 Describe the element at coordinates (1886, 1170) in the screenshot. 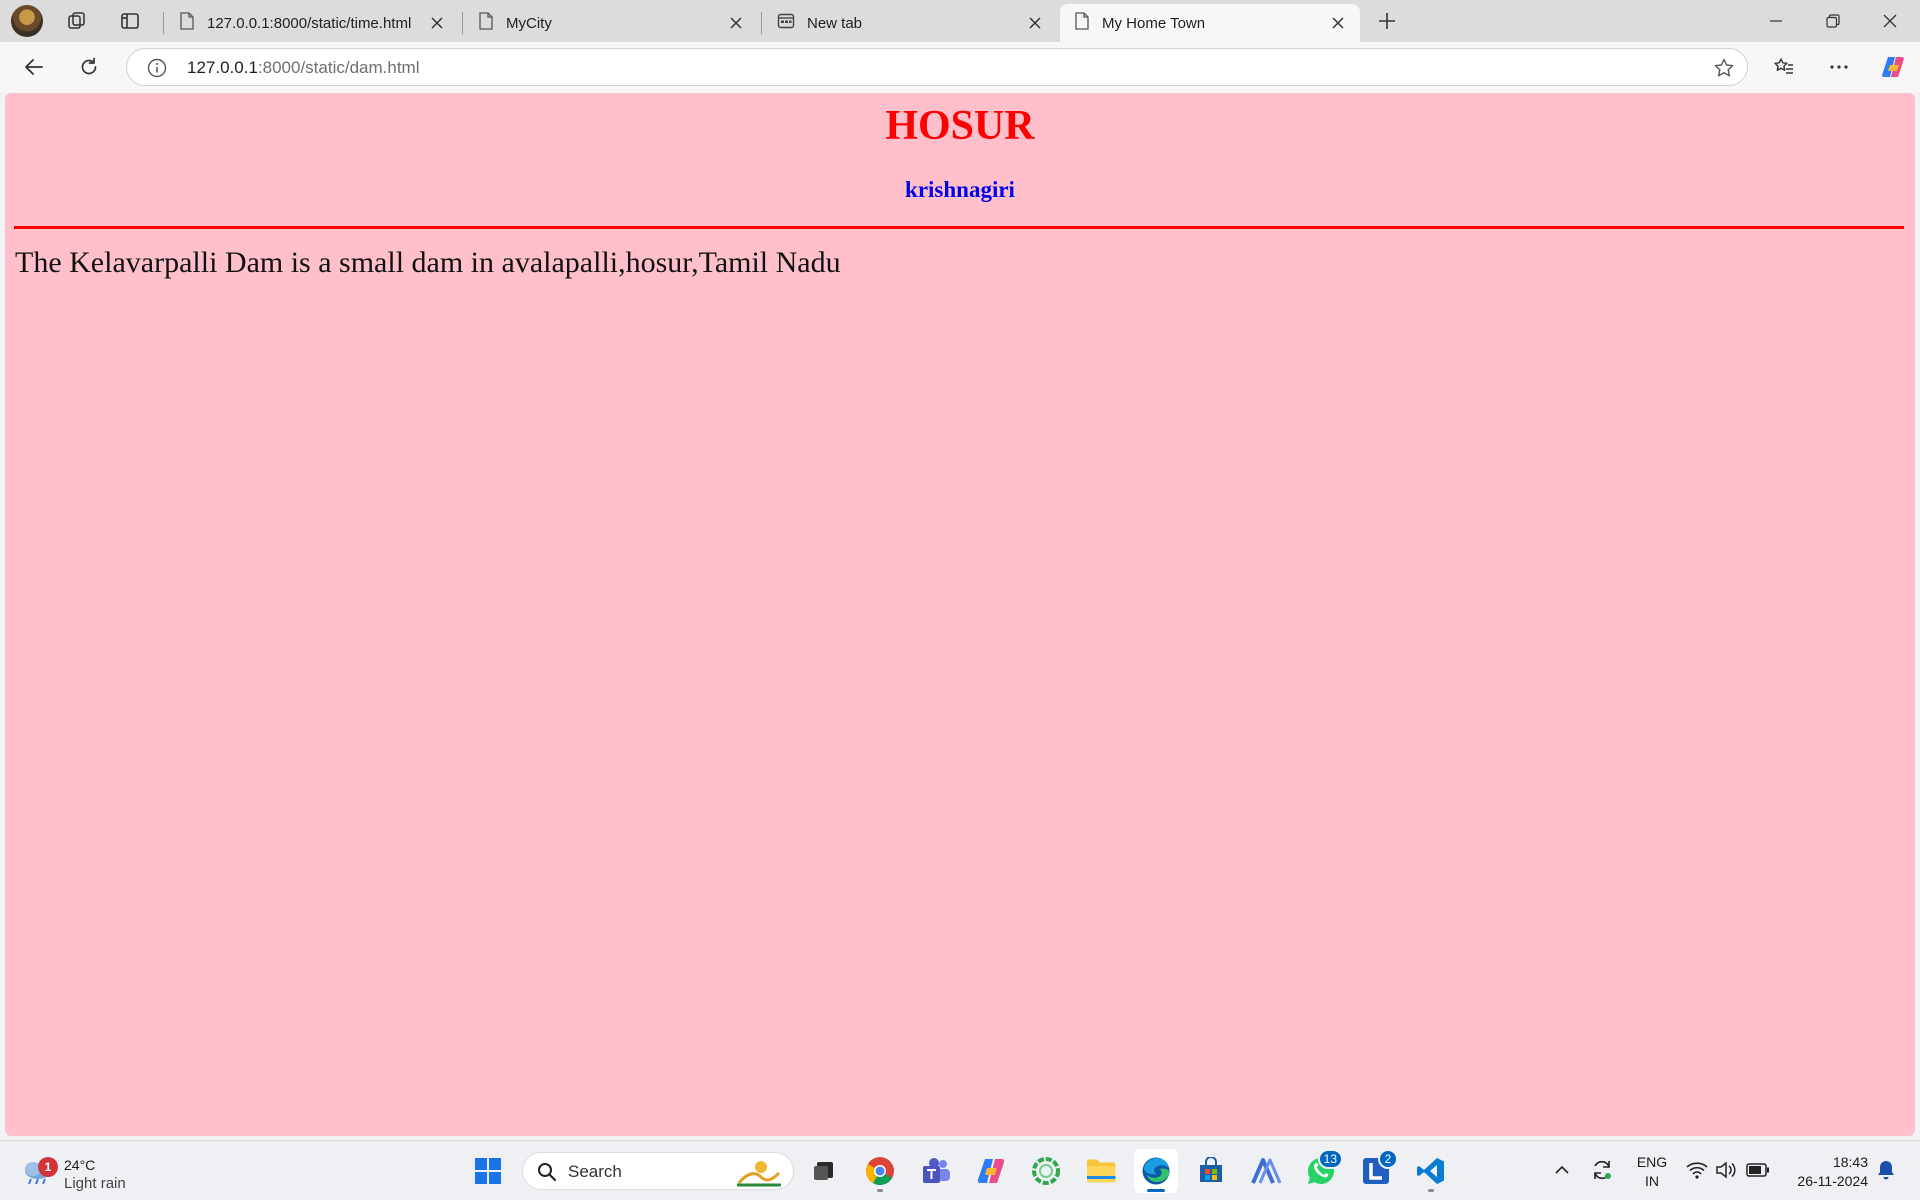

I see `notification-bell-icon` at that location.